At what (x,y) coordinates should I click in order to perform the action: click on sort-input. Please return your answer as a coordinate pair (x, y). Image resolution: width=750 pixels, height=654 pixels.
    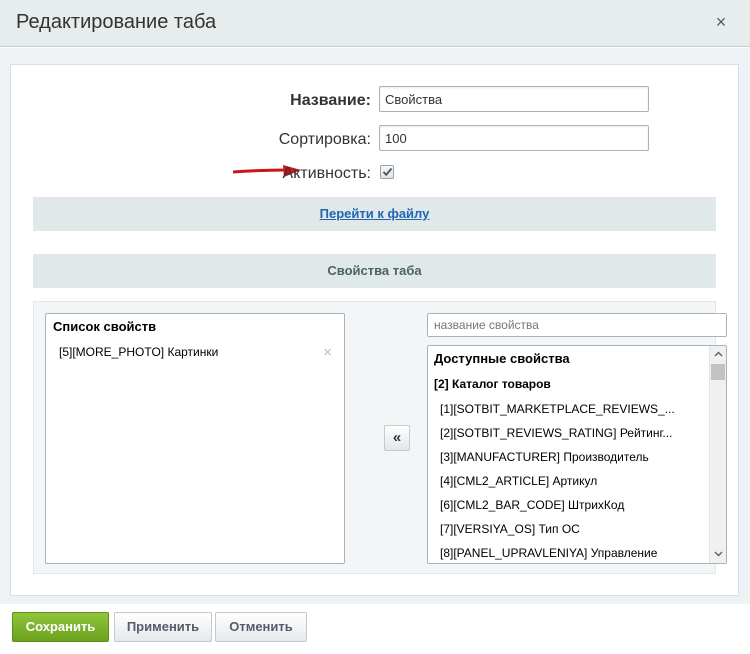
    Looking at the image, I should click on (514, 138).